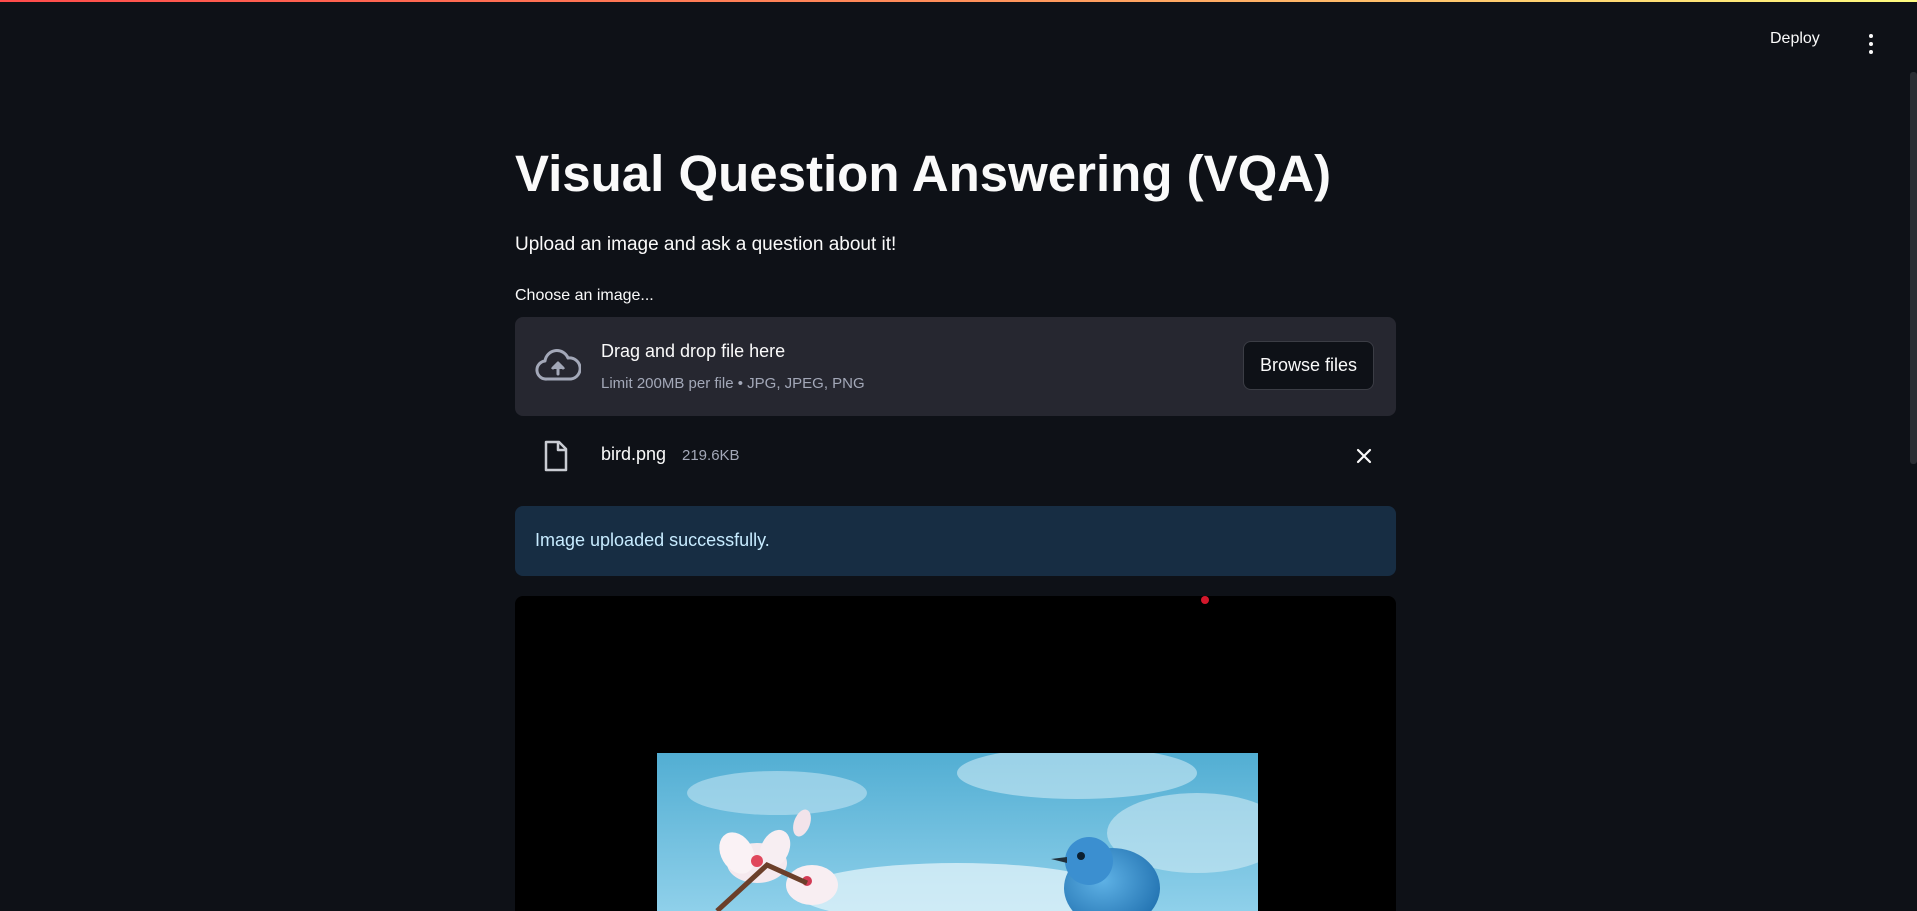 Image resolution: width=1917 pixels, height=911 pixels. I want to click on scrollbar, so click(1913, 268).